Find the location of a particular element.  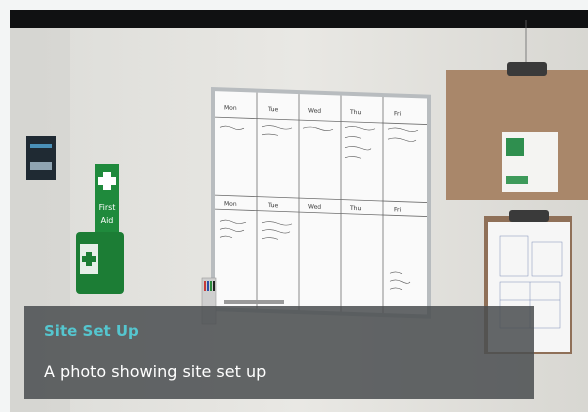

board-day-9: Thu is located at coordinates (355, 208).